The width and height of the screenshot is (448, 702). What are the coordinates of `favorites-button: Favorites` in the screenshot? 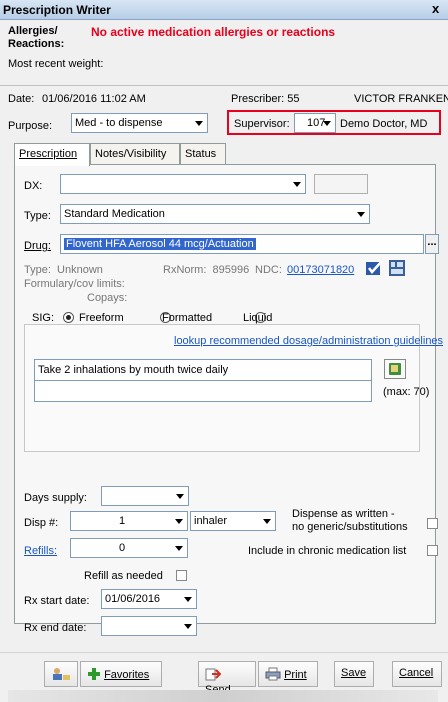 It's located at (121, 674).